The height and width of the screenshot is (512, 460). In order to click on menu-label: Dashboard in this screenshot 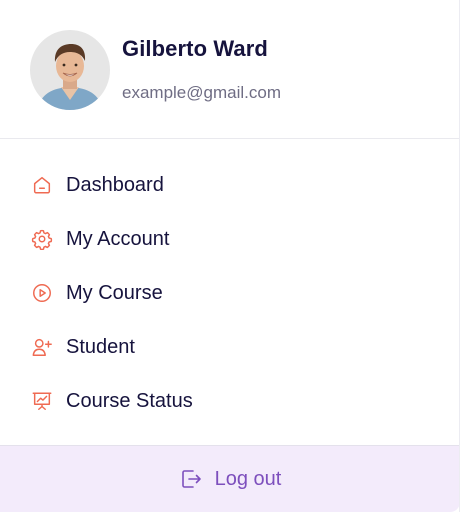, I will do `click(115, 184)`.